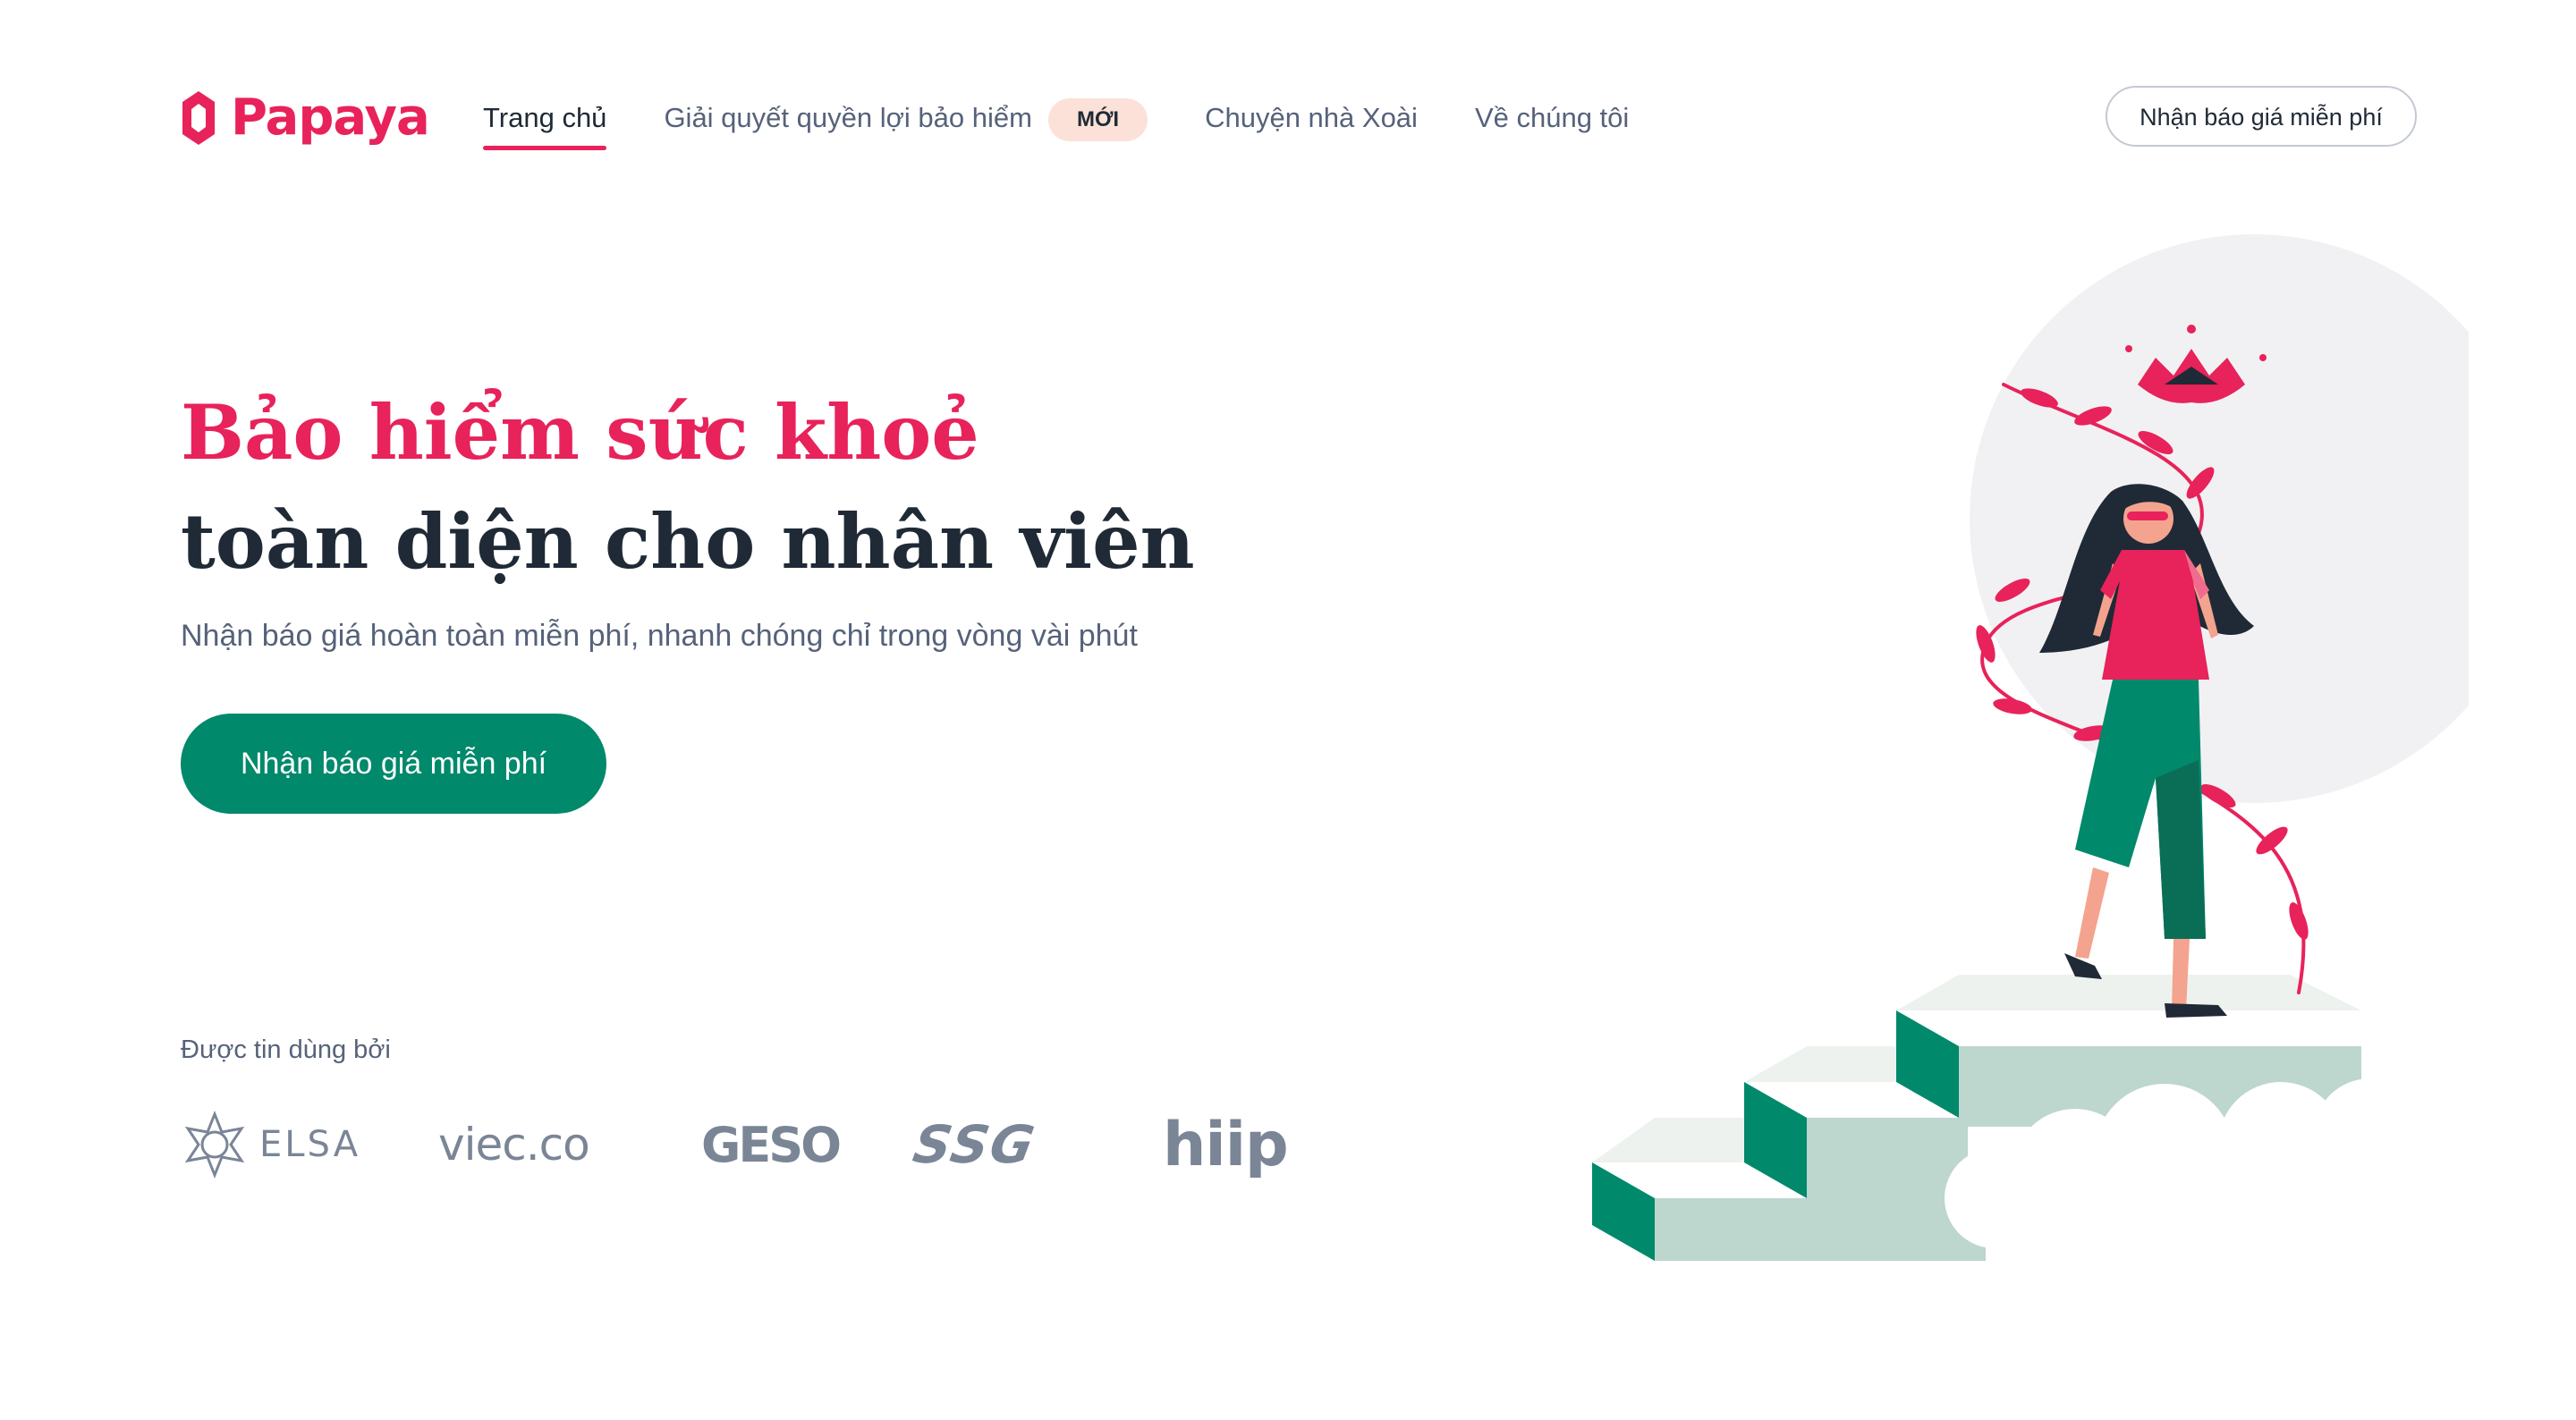 Image resolution: width=2576 pixels, height=1420 pixels. I want to click on hero-title-line-2: toàn diện cho nhân viên, so click(688, 541).